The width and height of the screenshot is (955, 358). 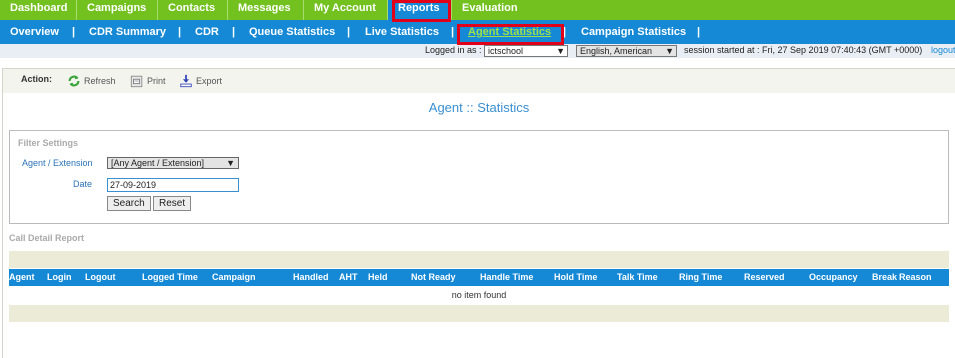 What do you see at coordinates (266, 10) in the screenshot?
I see `nav-messages: Messages` at bounding box center [266, 10].